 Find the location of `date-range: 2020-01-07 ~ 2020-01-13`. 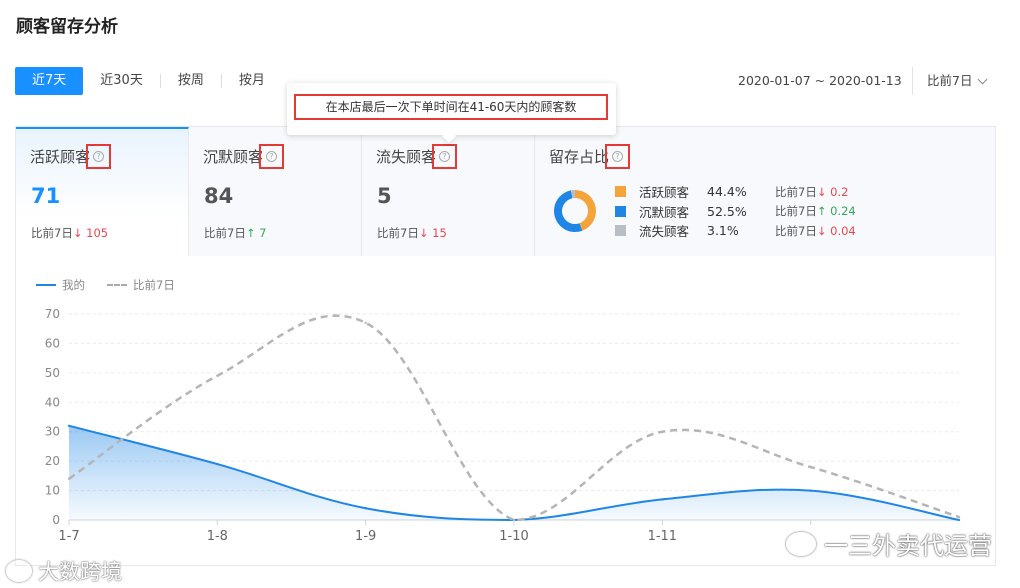

date-range: 2020-01-07 ~ 2020-01-13 is located at coordinates (820, 80).